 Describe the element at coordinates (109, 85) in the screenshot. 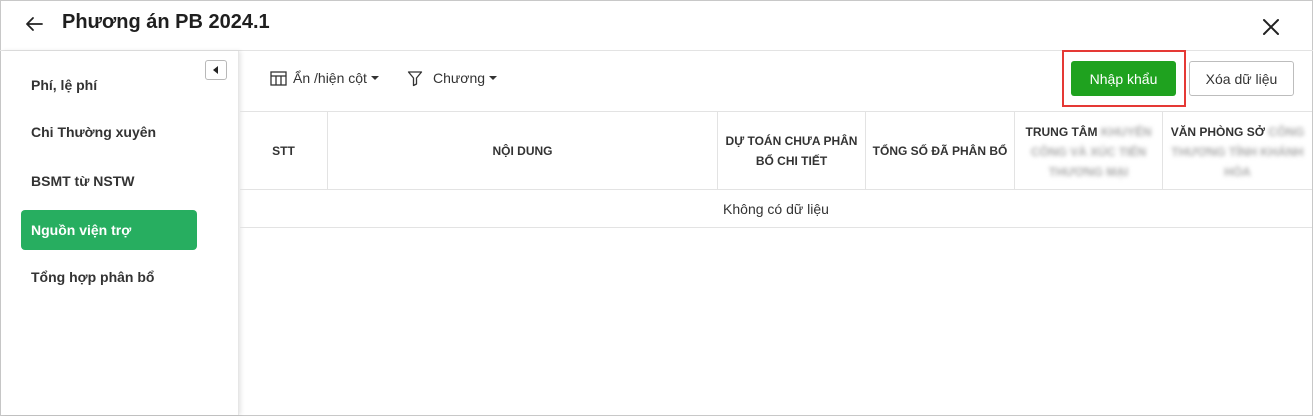

I see `sidebar-item-fees: Phí, lệ phí` at that location.